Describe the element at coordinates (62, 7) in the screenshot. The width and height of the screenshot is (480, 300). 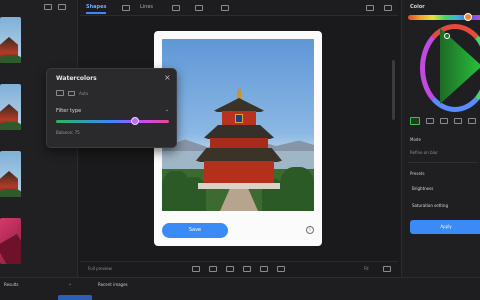
I see `expand-icon` at that location.